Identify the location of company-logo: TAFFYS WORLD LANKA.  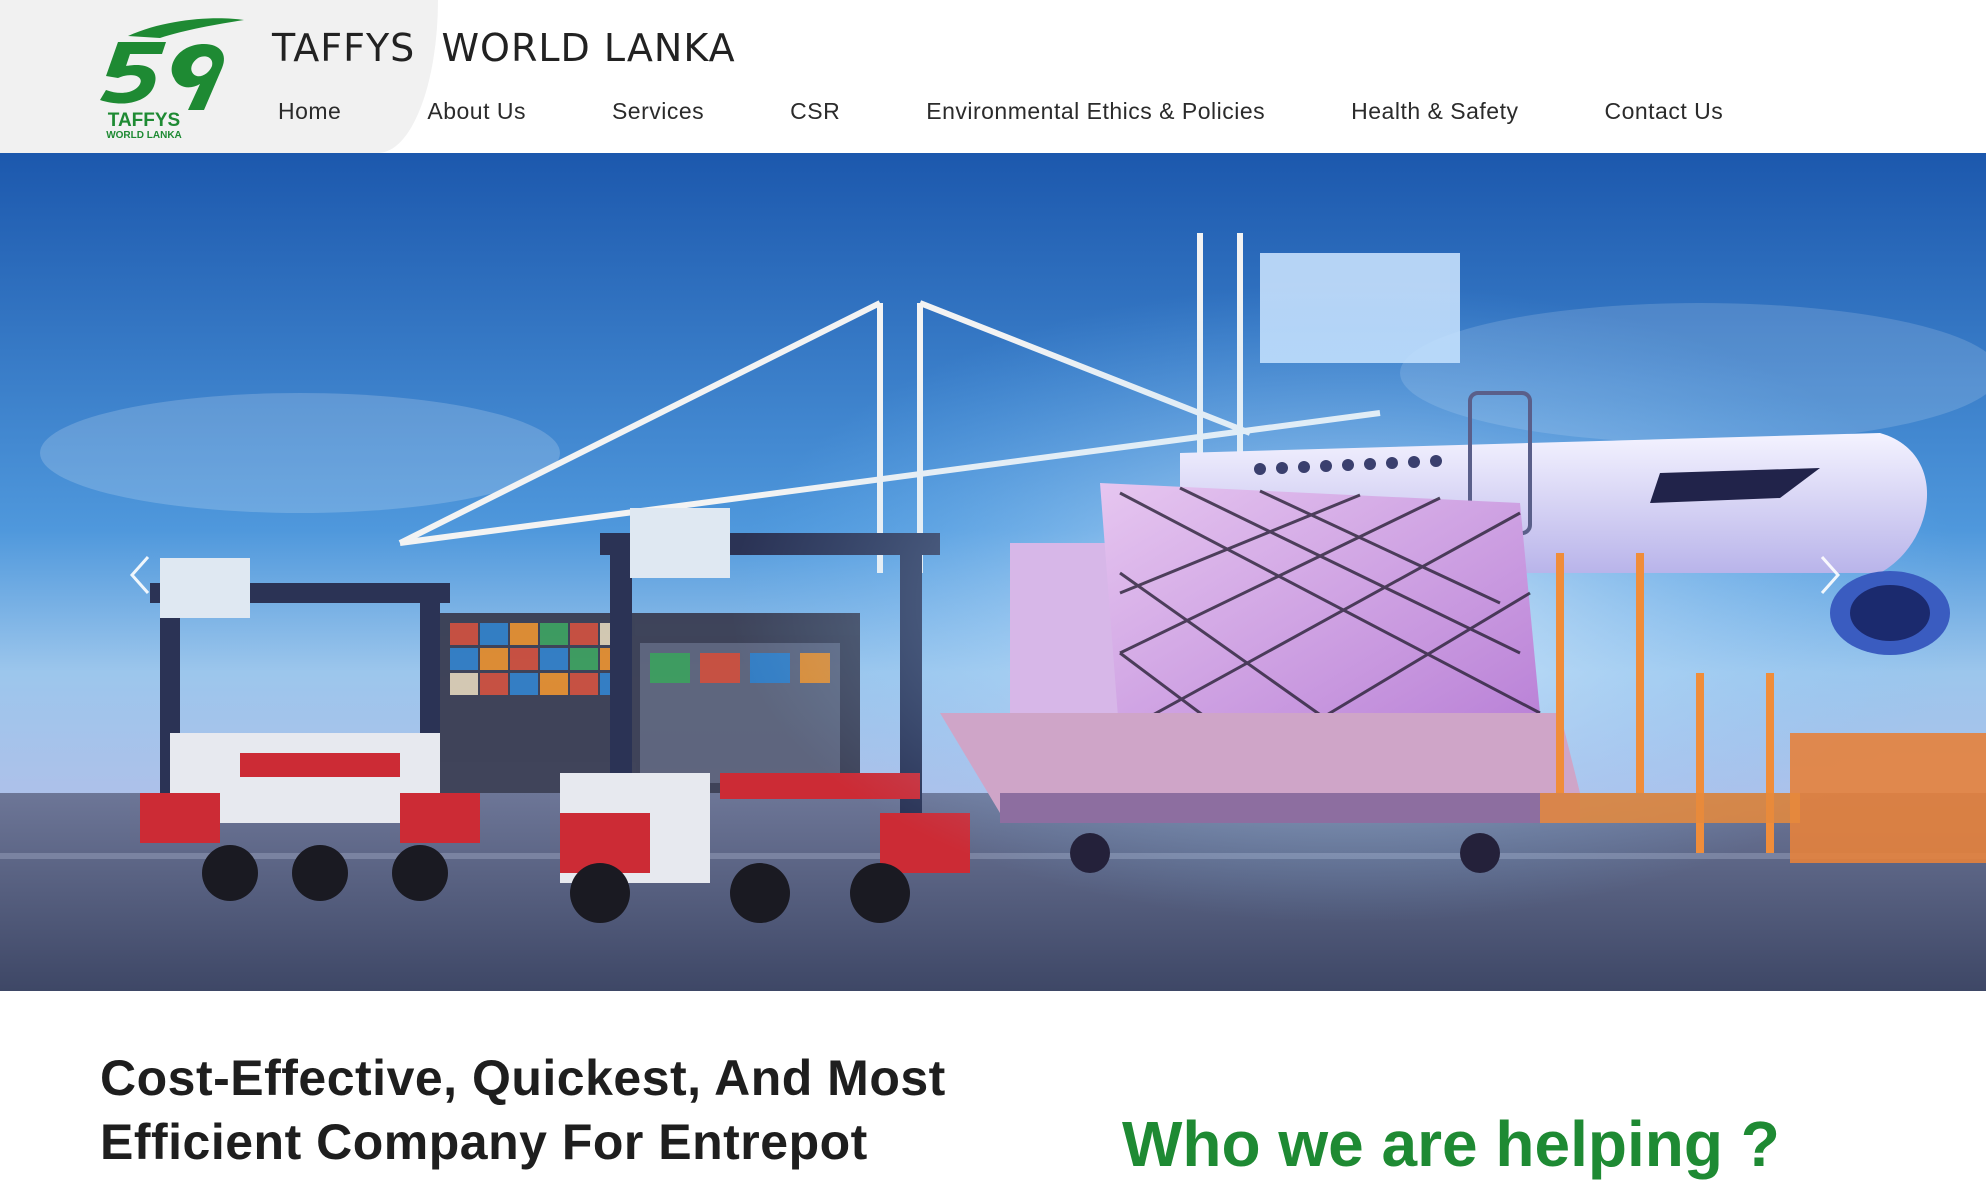
(168, 76).